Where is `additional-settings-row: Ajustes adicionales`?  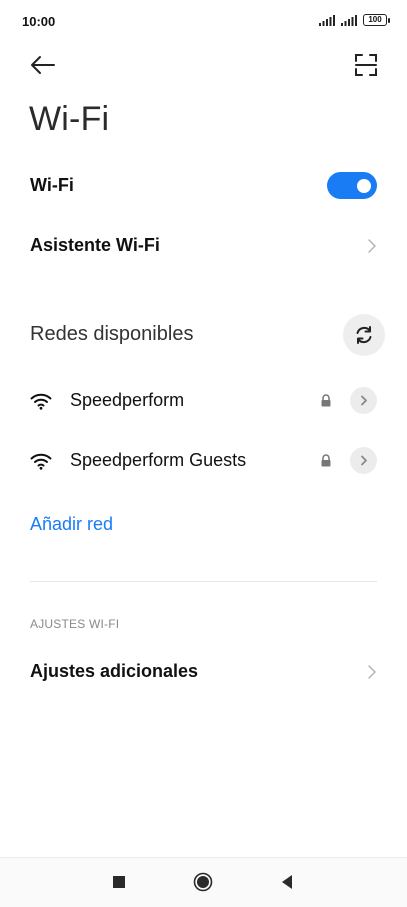
additional-settings-row: Ajustes adicionales is located at coordinates (203, 672).